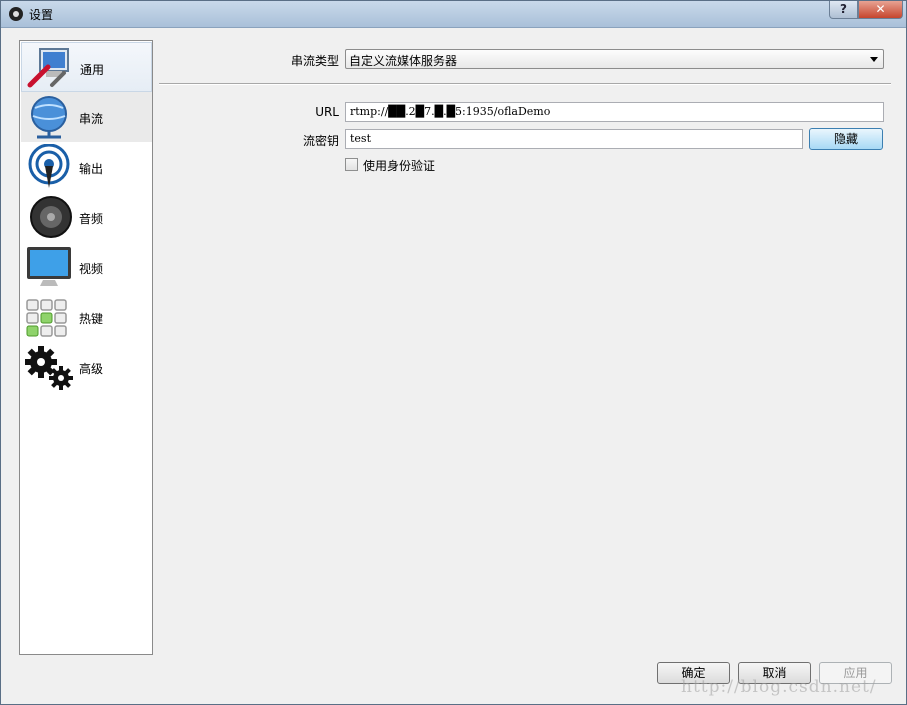 The height and width of the screenshot is (705, 907). What do you see at coordinates (91, 169) in the screenshot?
I see `sidebar-item-label: 输出` at bounding box center [91, 169].